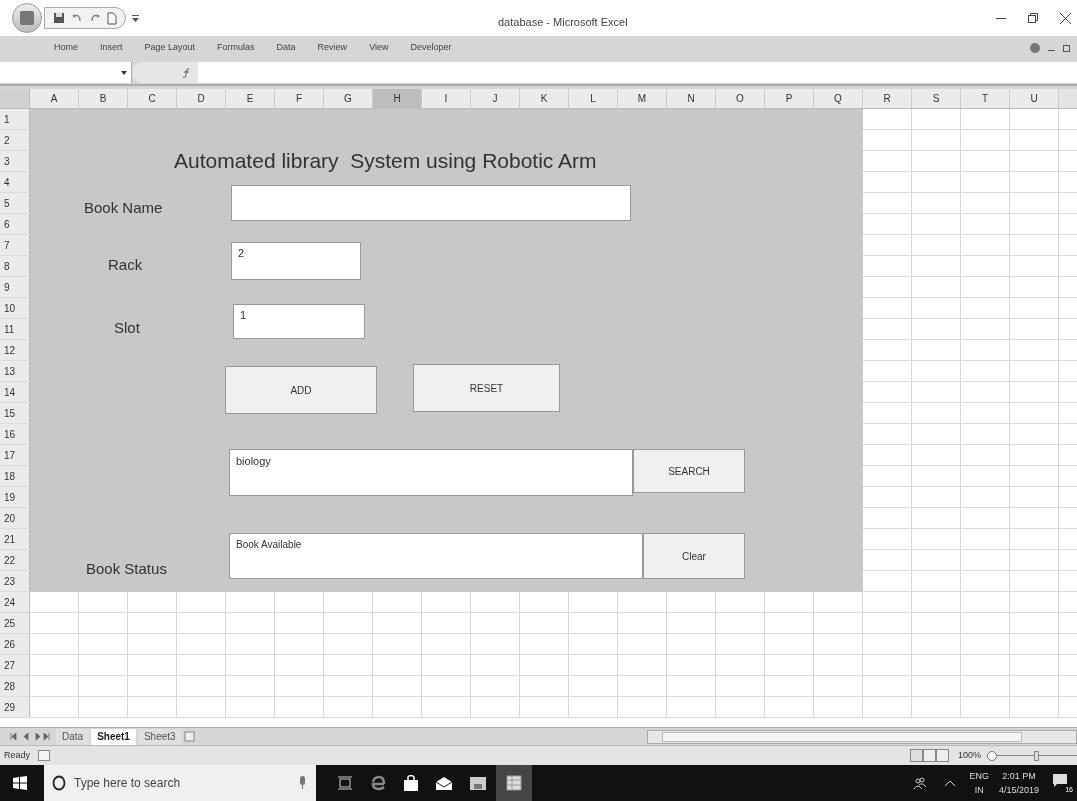 The width and height of the screenshot is (1077, 801). I want to click on row-header: 8, so click(15, 266).